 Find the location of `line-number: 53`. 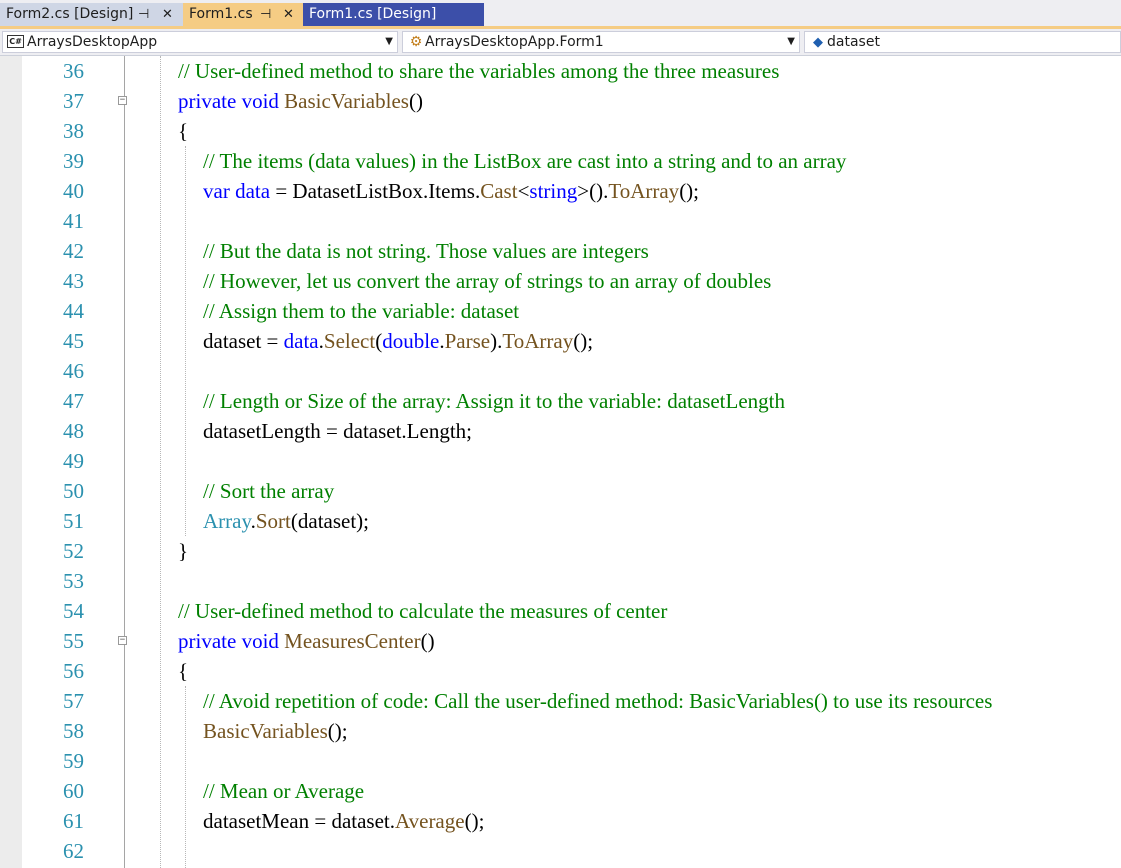

line-number: 53 is located at coordinates (73, 581).